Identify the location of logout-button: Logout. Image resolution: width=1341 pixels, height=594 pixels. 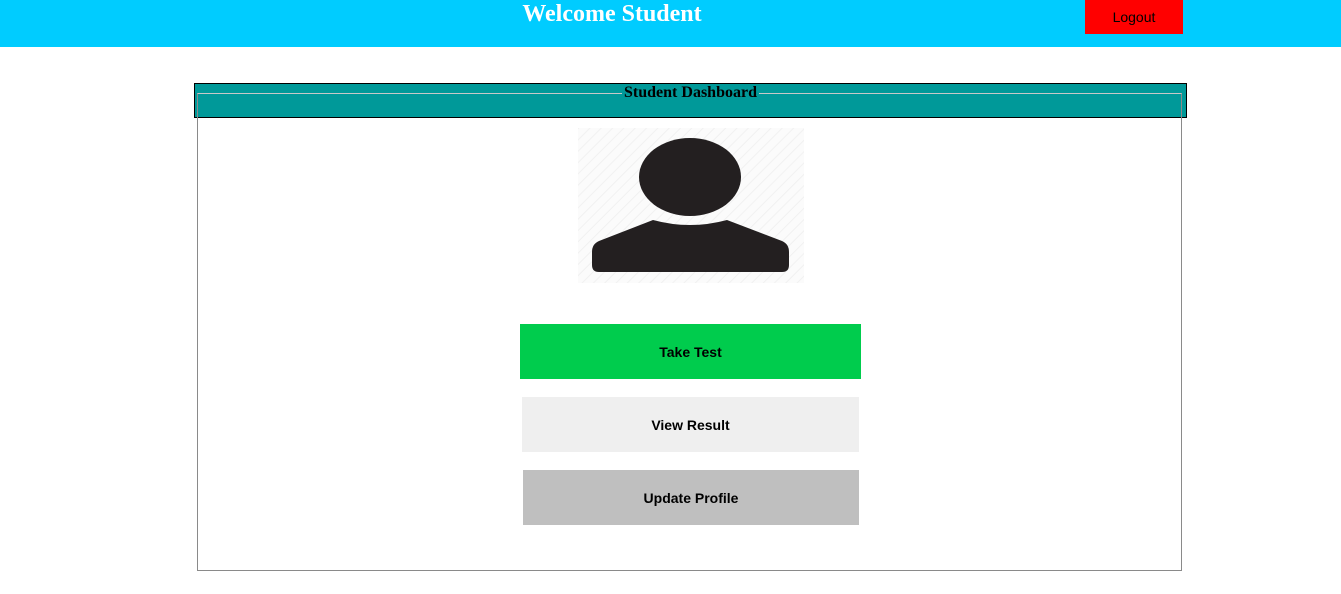
(1134, 17).